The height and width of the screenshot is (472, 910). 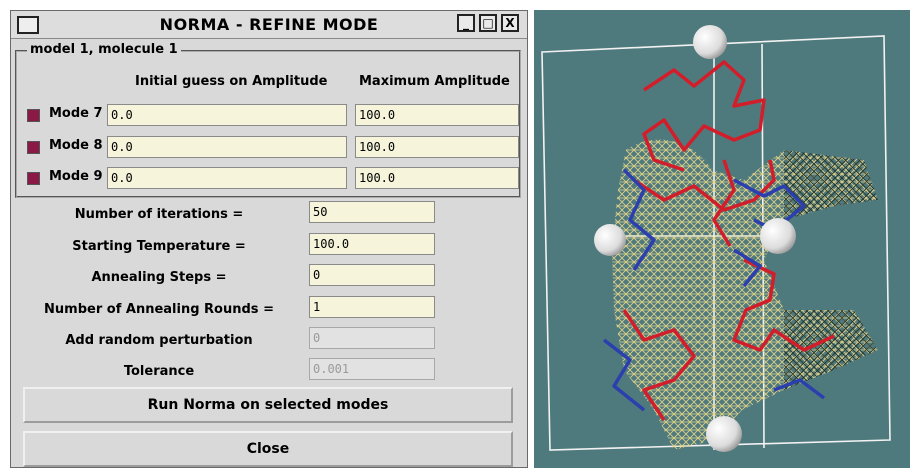 I want to click on column-header-initial: Initial guess on Amplitude, so click(x=231, y=81).